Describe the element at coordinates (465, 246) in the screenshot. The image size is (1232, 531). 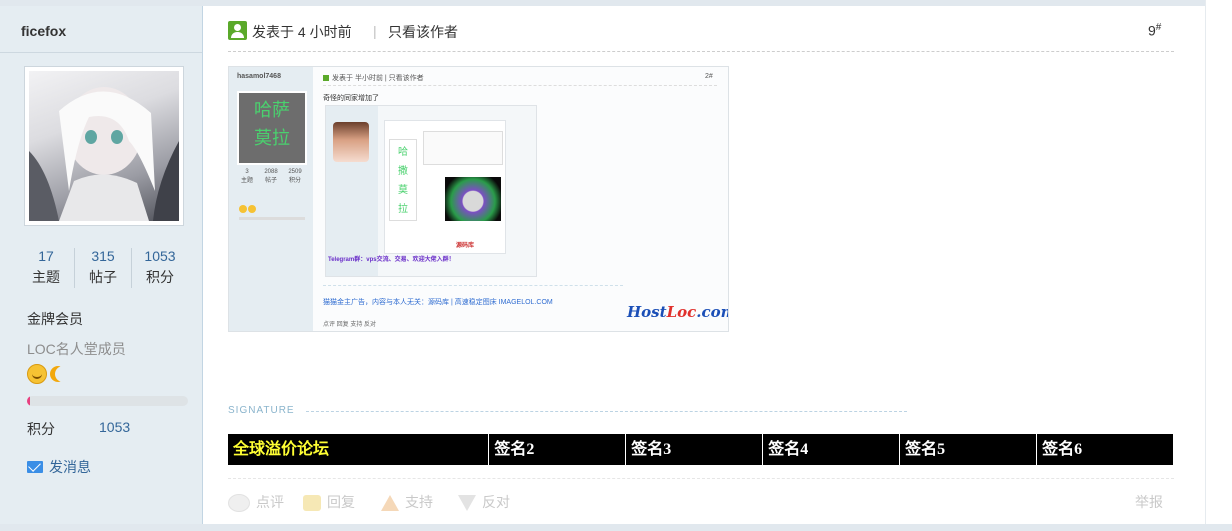
I see `nested-highlight: 源码库` at that location.